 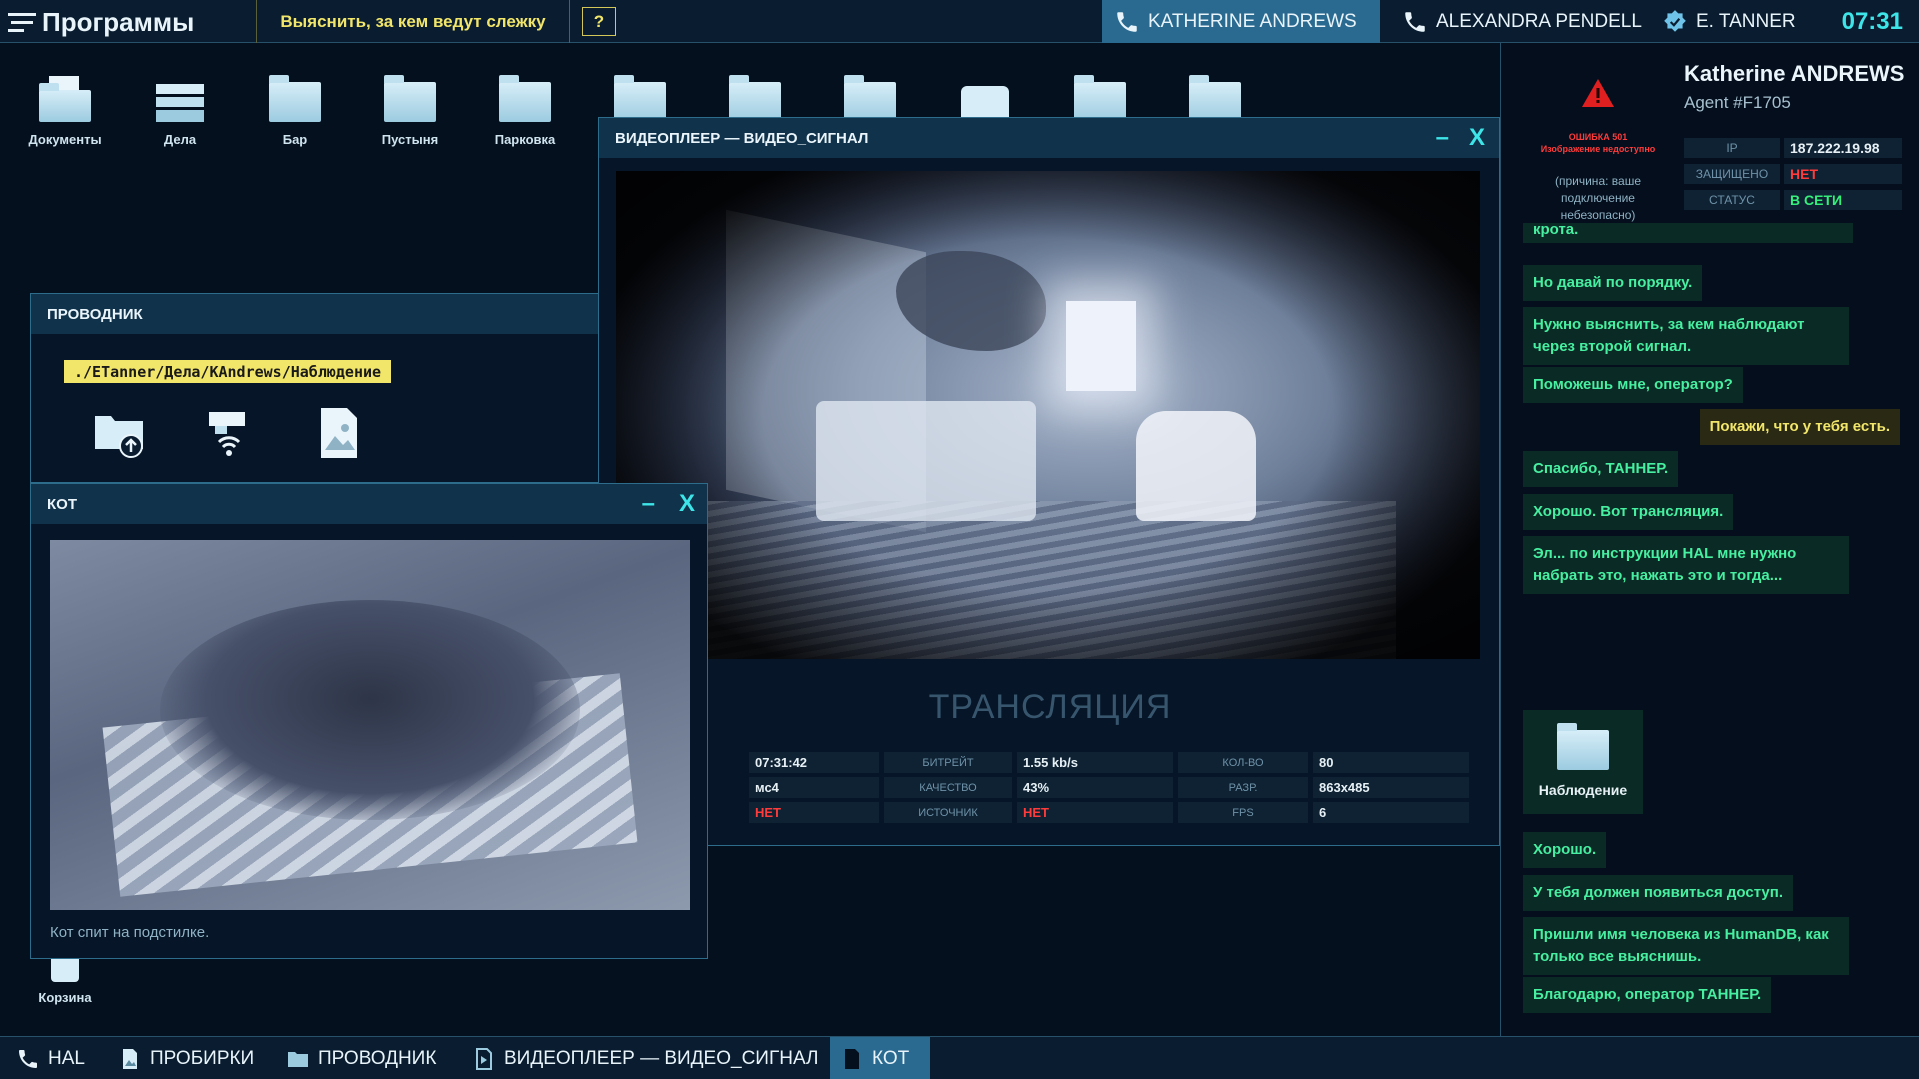 I want to click on document-icon, so click(x=852, y=1058).